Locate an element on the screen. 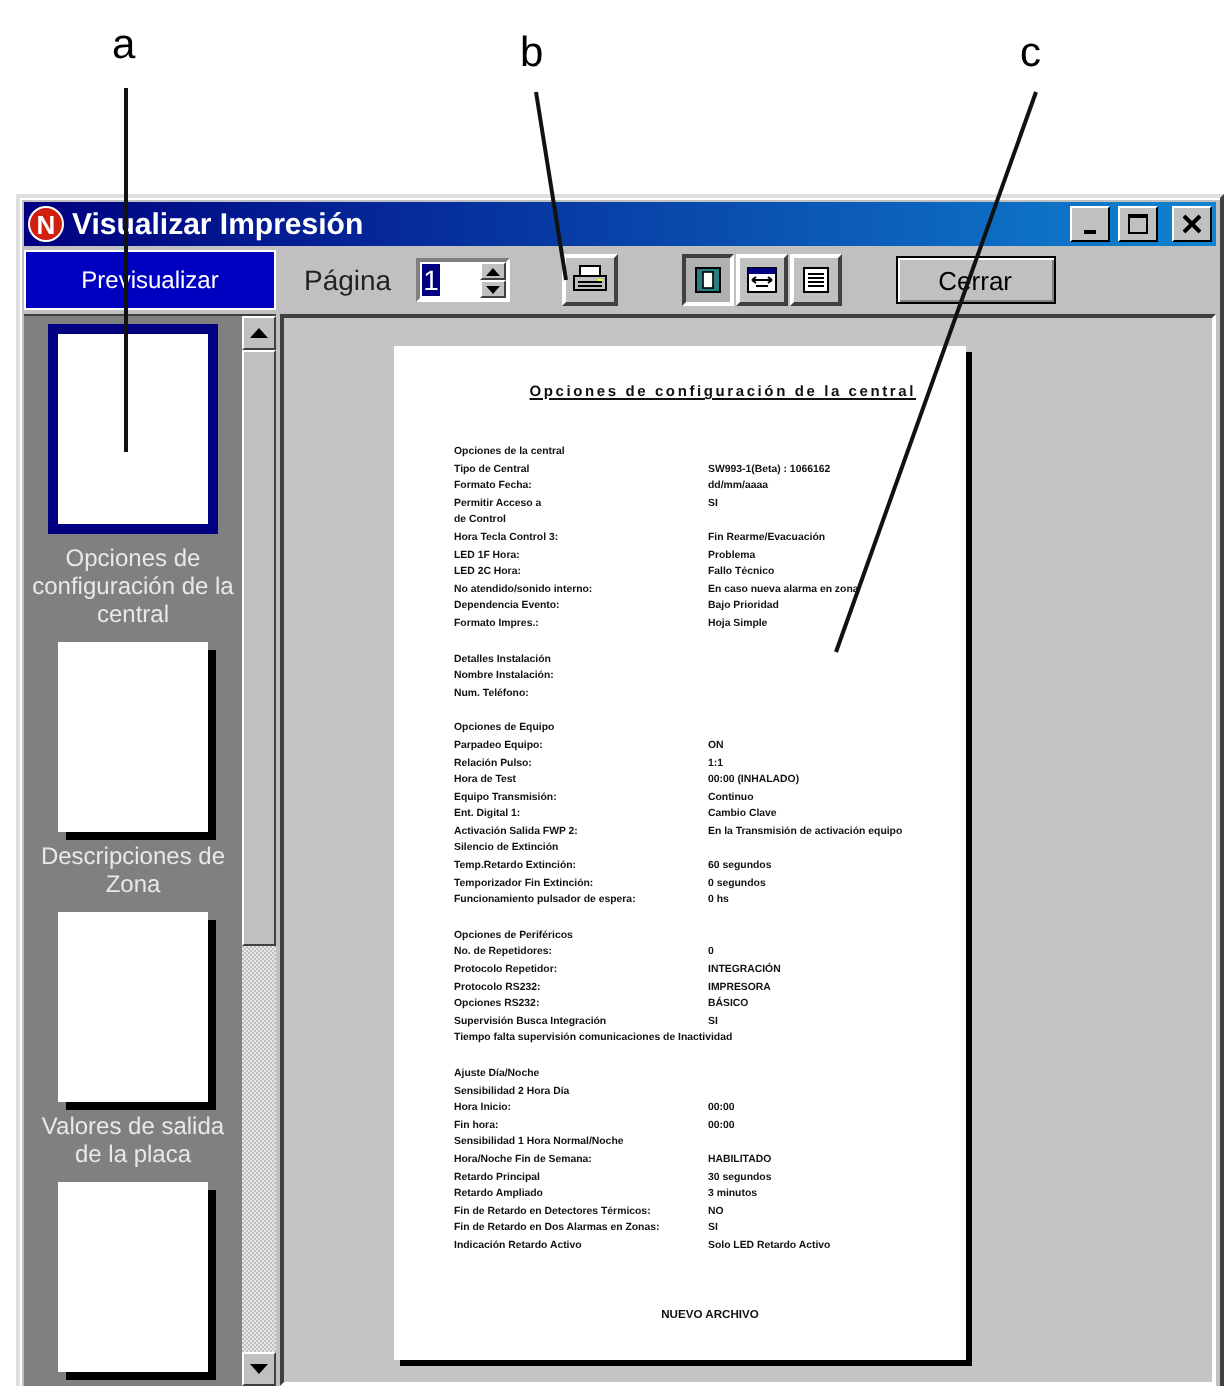 This screenshot has height=1386, width=1228. callout-letter: b is located at coordinates (532, 54).